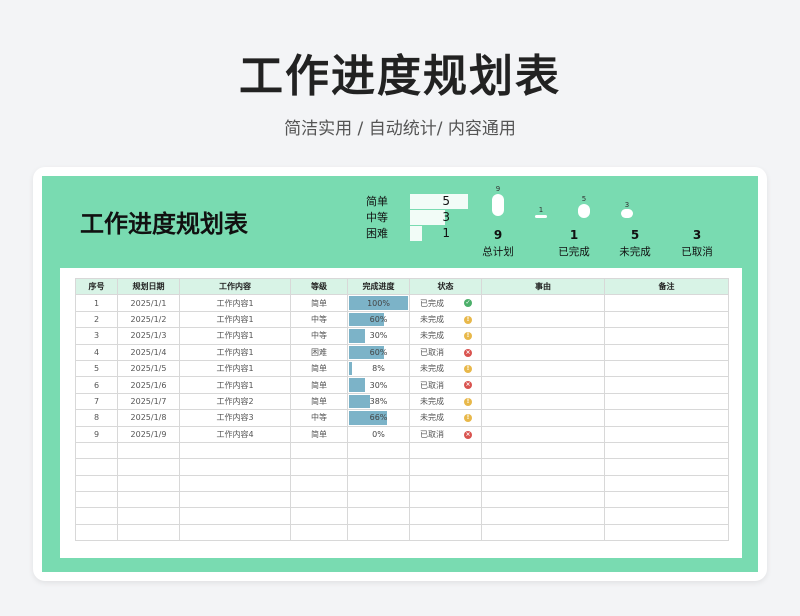 Image resolution: width=800 pixels, height=616 pixels. Describe the element at coordinates (235, 401) in the screenshot. I see `cell-content: 工作内容2` at that location.